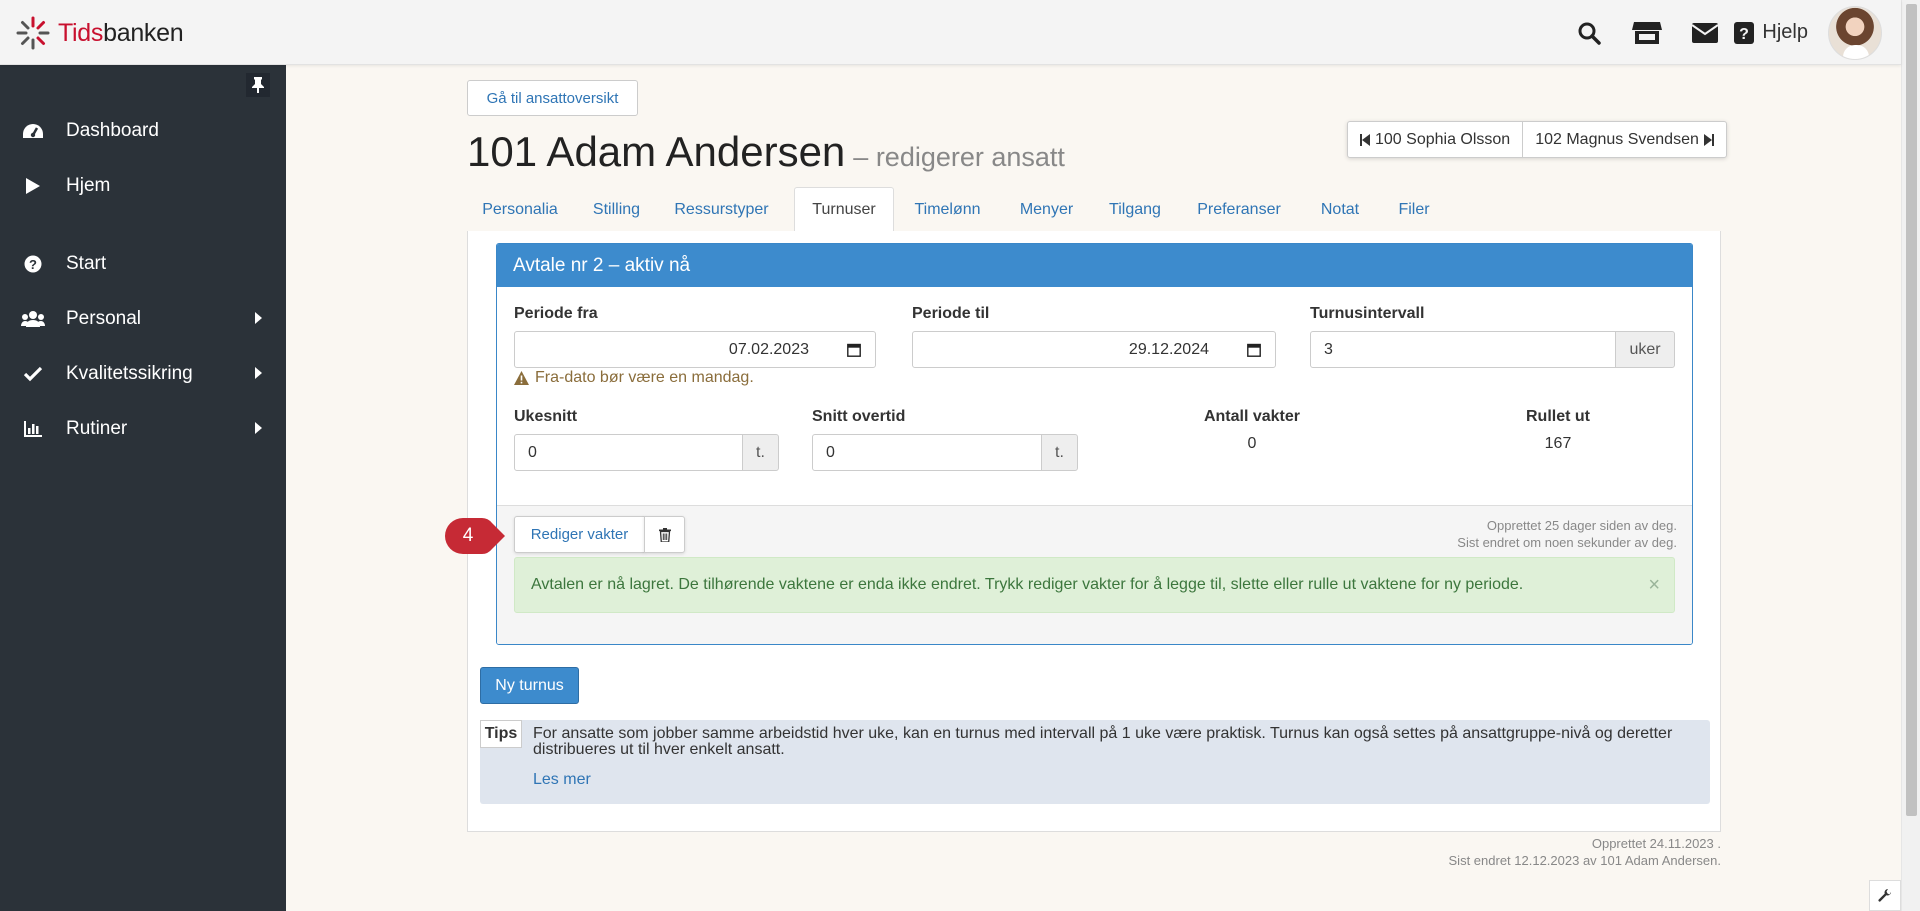 This screenshot has width=1920, height=911. What do you see at coordinates (844, 210) in the screenshot?
I see `tab-turnuser: Turnuser` at bounding box center [844, 210].